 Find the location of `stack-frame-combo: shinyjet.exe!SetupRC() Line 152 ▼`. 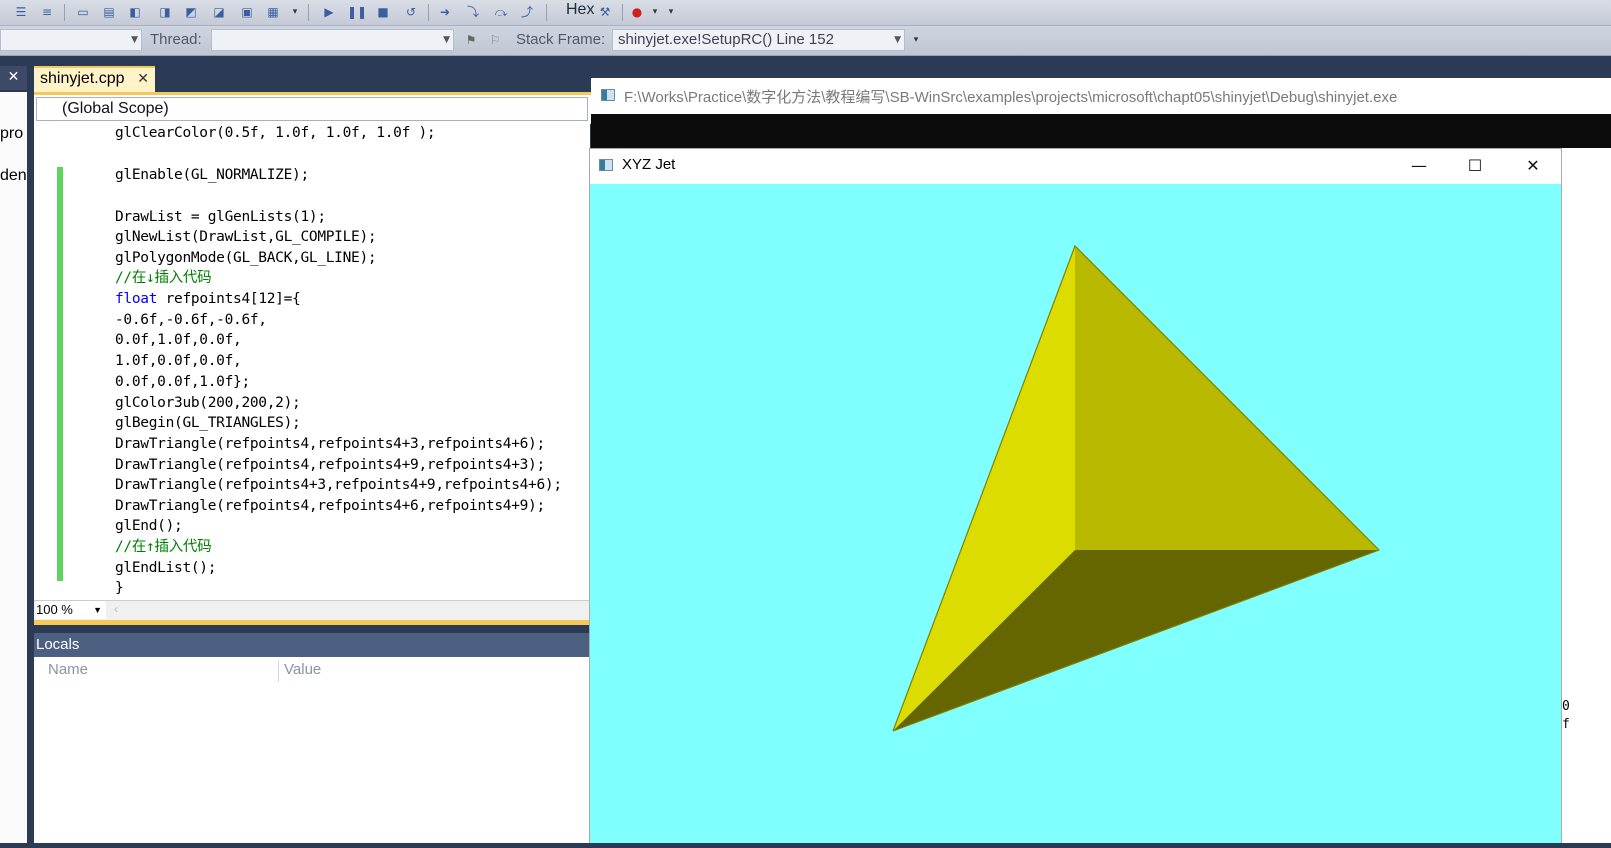

stack-frame-combo: shinyjet.exe!SetupRC() Line 152 ▼ is located at coordinates (758, 40).